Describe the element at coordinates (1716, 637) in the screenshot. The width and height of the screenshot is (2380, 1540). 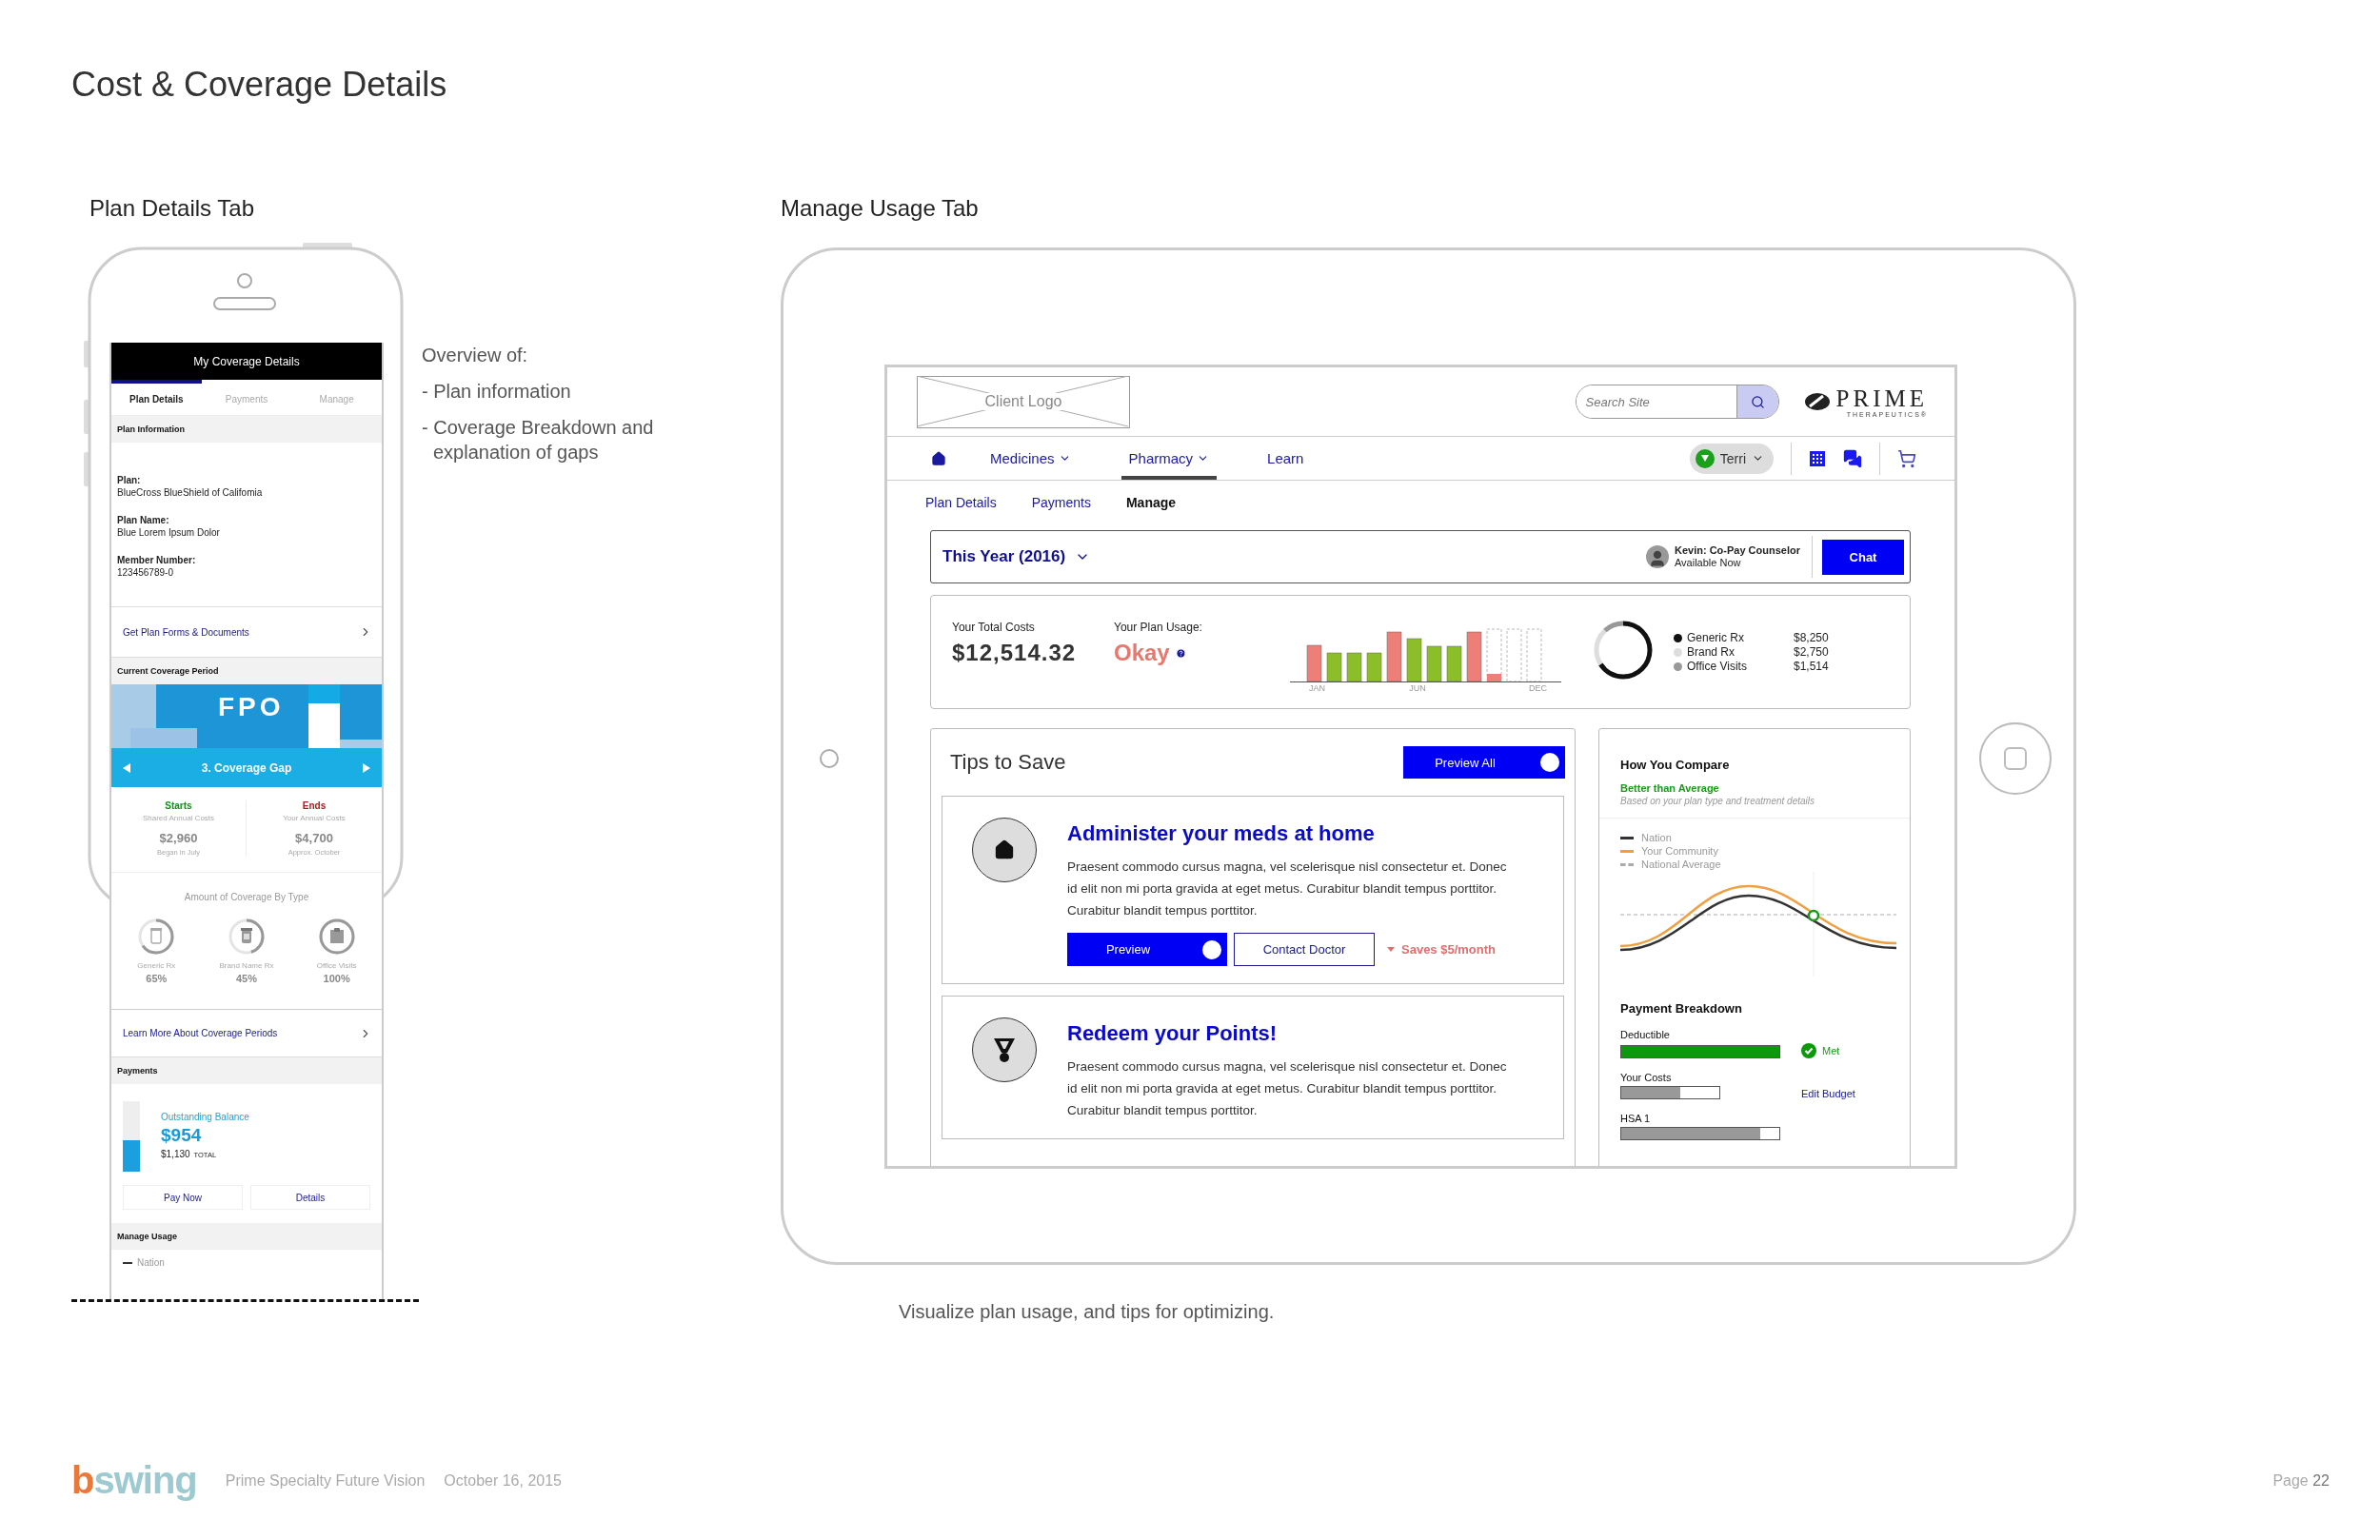
I see `legend-label: Generic Rx` at that location.